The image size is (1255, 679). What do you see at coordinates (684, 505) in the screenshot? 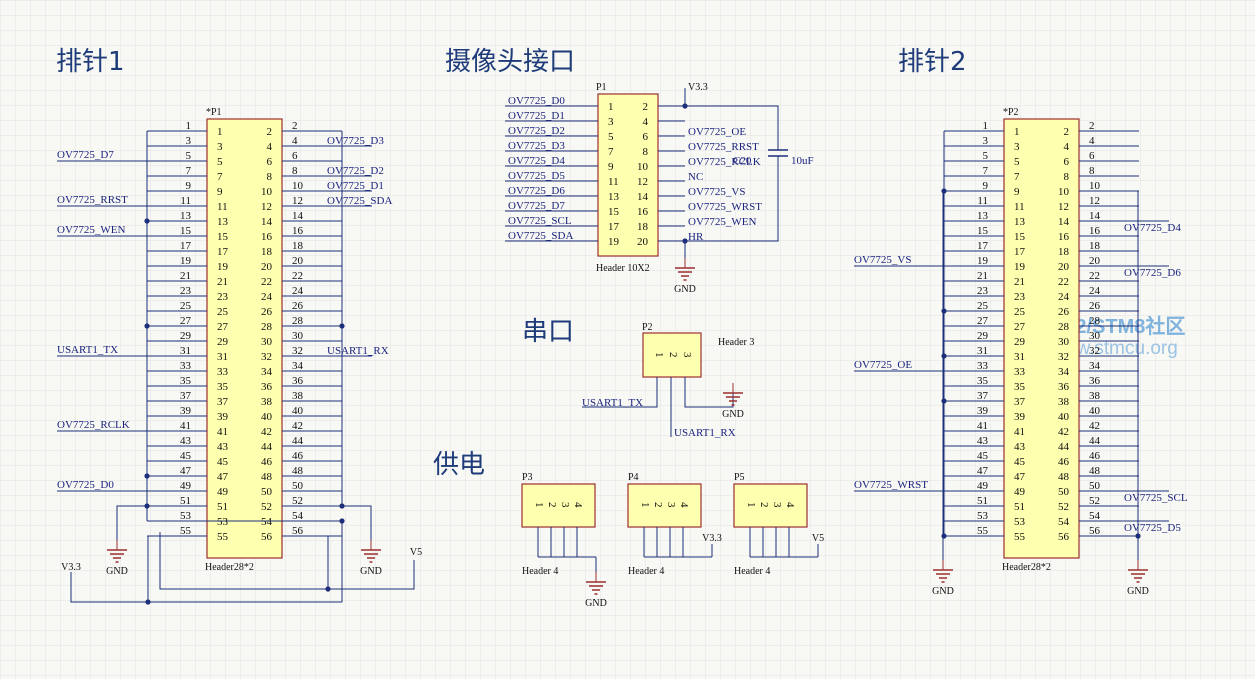
I see `power-header-pin-number: 4` at bounding box center [684, 505].